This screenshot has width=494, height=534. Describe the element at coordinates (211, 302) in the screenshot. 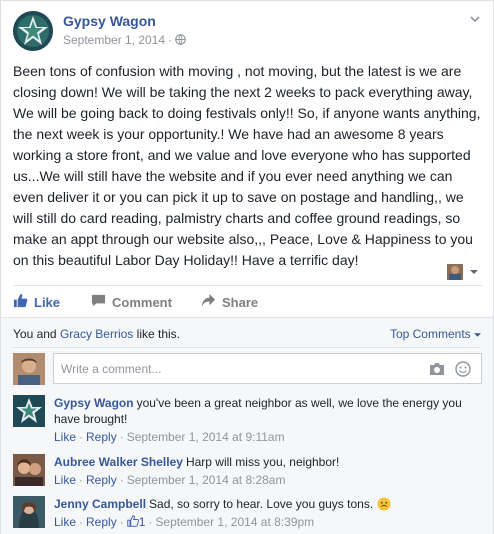

I see `share-icon` at that location.